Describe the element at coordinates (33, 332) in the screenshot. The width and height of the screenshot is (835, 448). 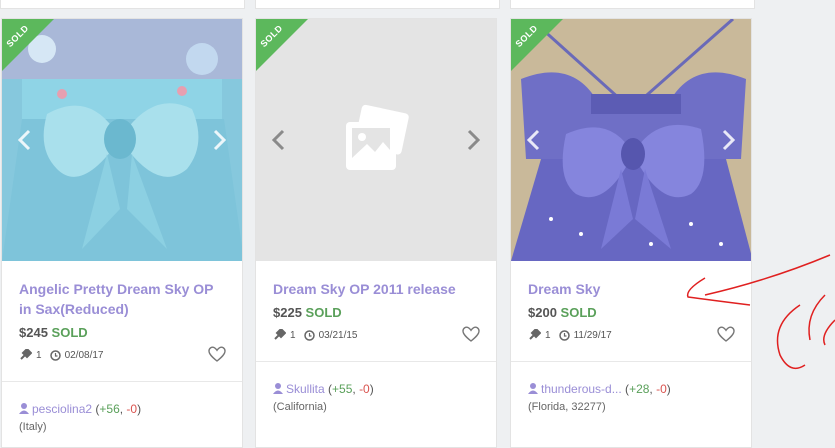
I see `price: $245` at that location.